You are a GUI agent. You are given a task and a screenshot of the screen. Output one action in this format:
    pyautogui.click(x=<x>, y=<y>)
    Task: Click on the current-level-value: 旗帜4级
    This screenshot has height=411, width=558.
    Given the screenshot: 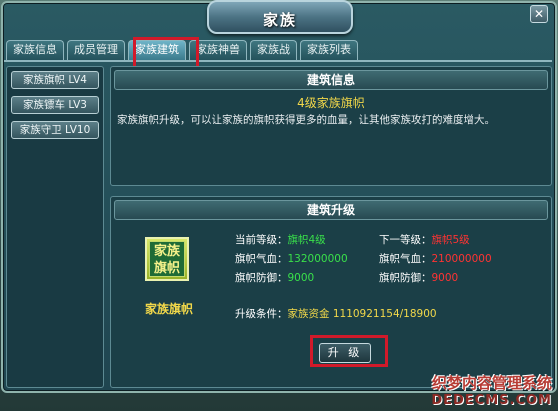 What is the action you would take?
    pyautogui.click(x=306, y=240)
    